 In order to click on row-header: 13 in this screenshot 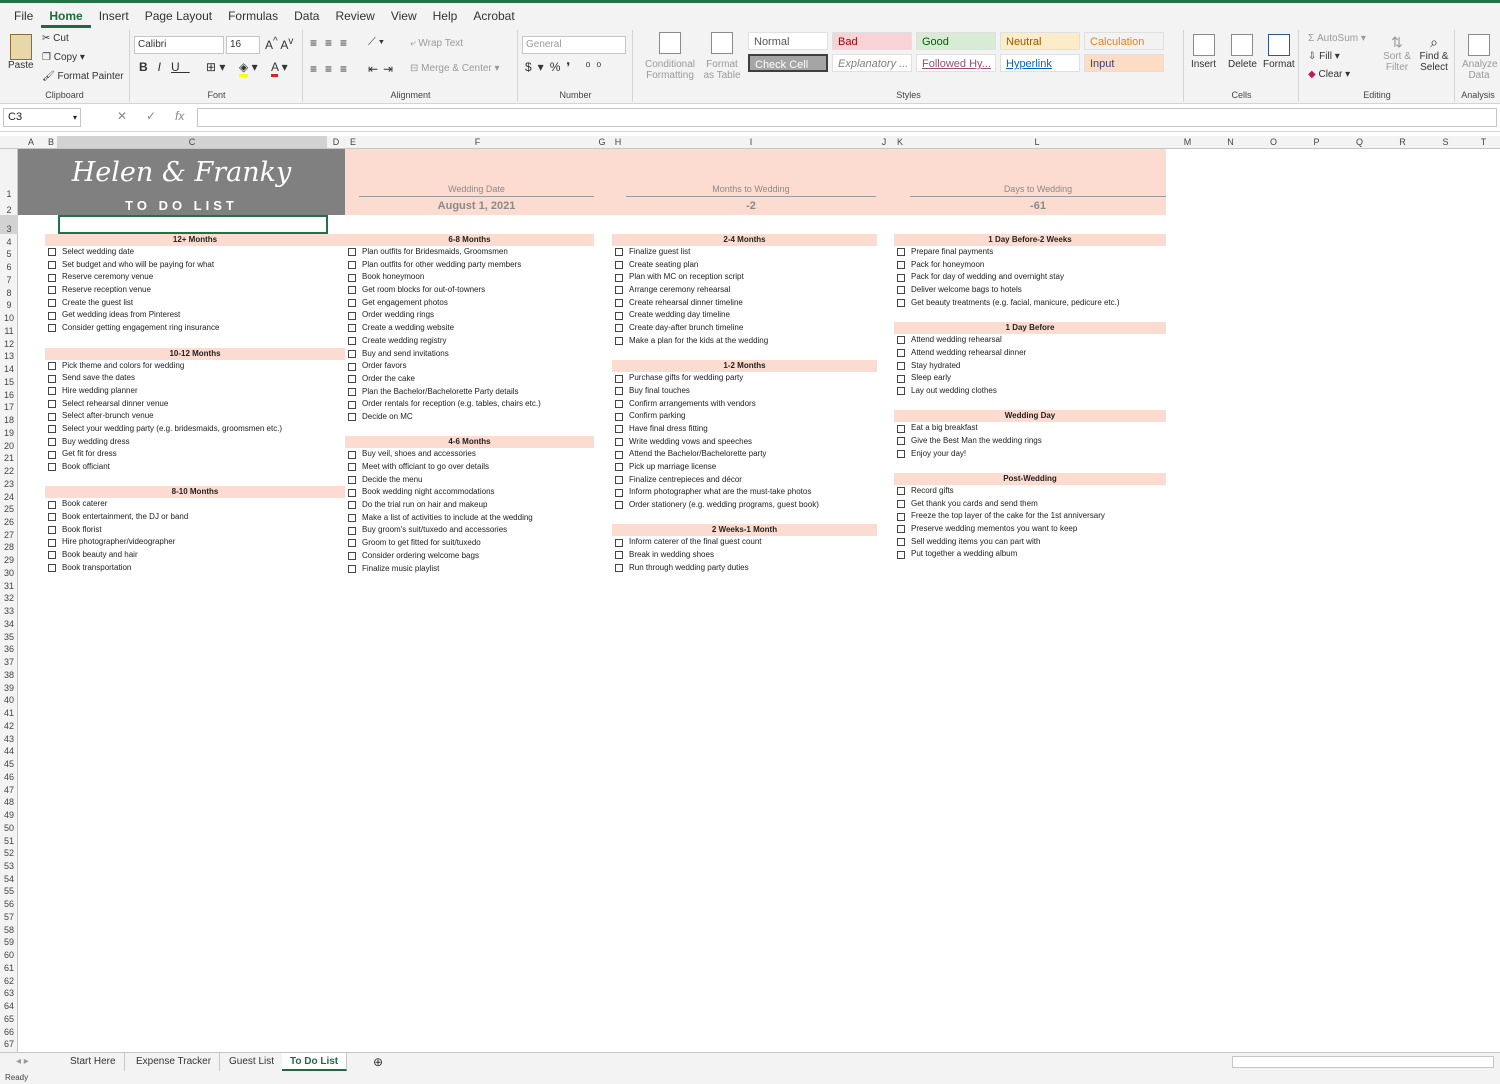, I will do `click(9, 355)`.